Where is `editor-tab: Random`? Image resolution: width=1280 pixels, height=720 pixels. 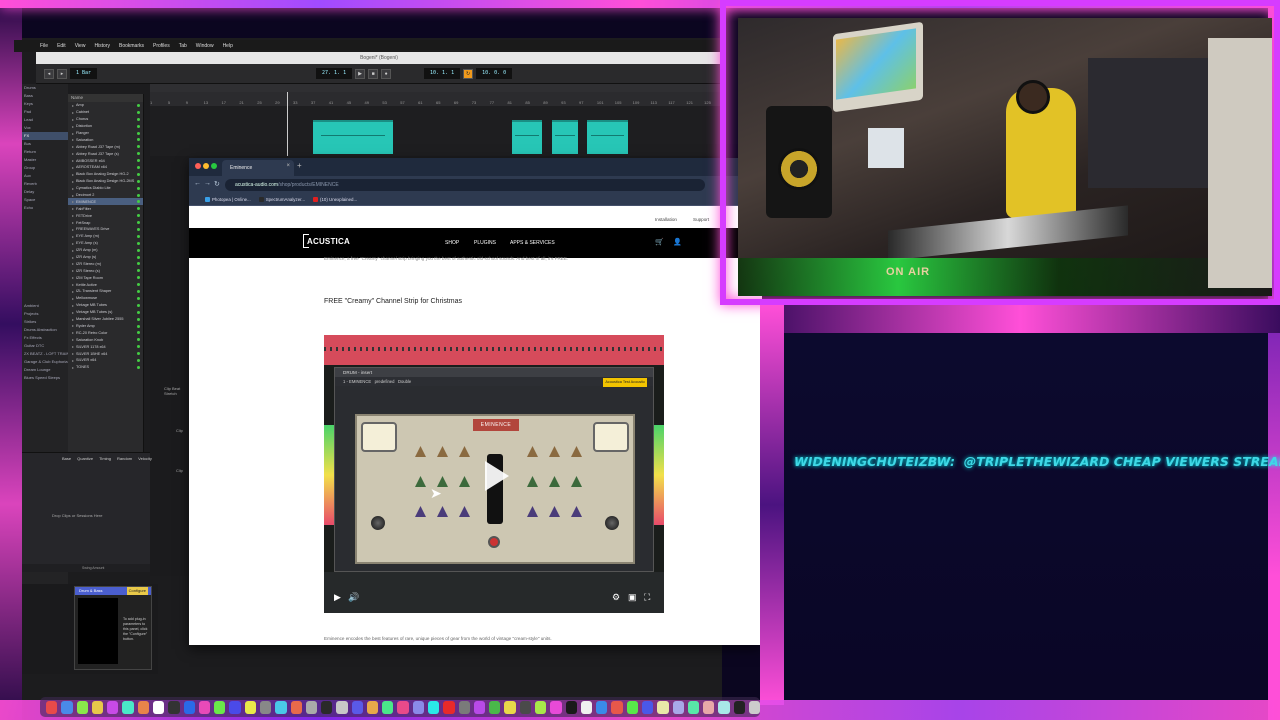 editor-tab: Random is located at coordinates (124, 458).